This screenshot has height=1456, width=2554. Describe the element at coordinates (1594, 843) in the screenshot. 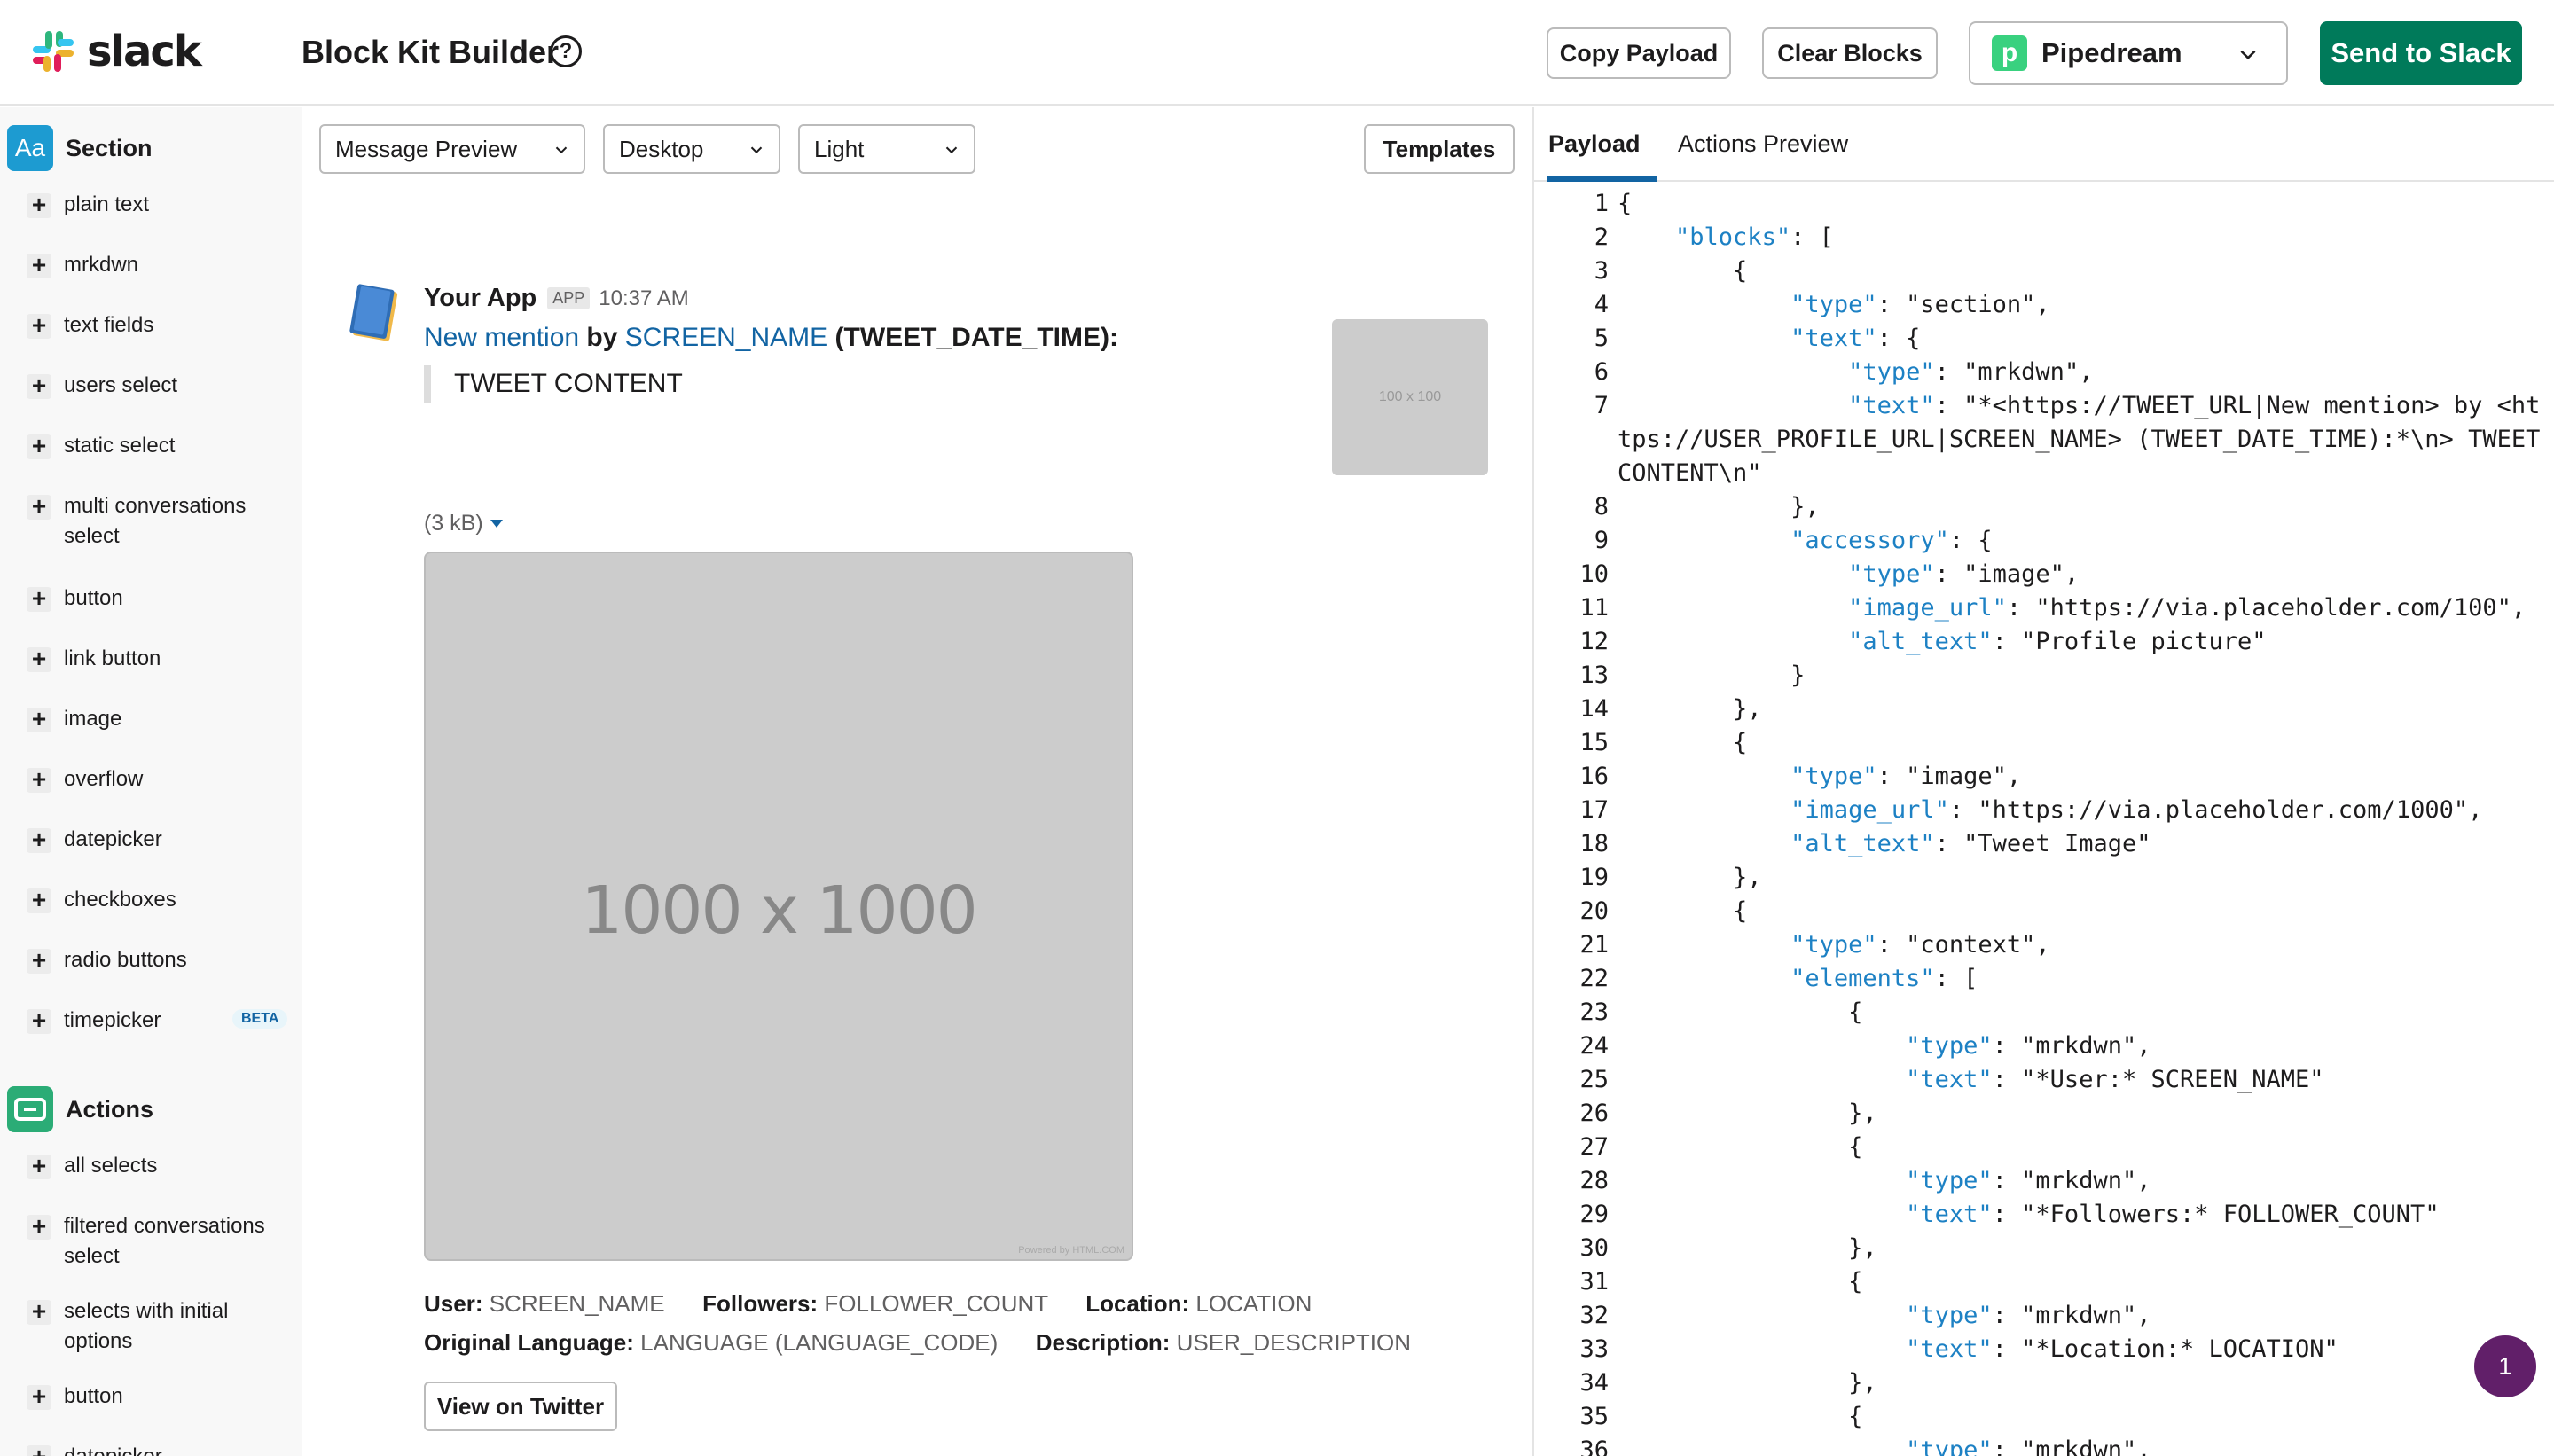

I see `line-number: 18` at that location.